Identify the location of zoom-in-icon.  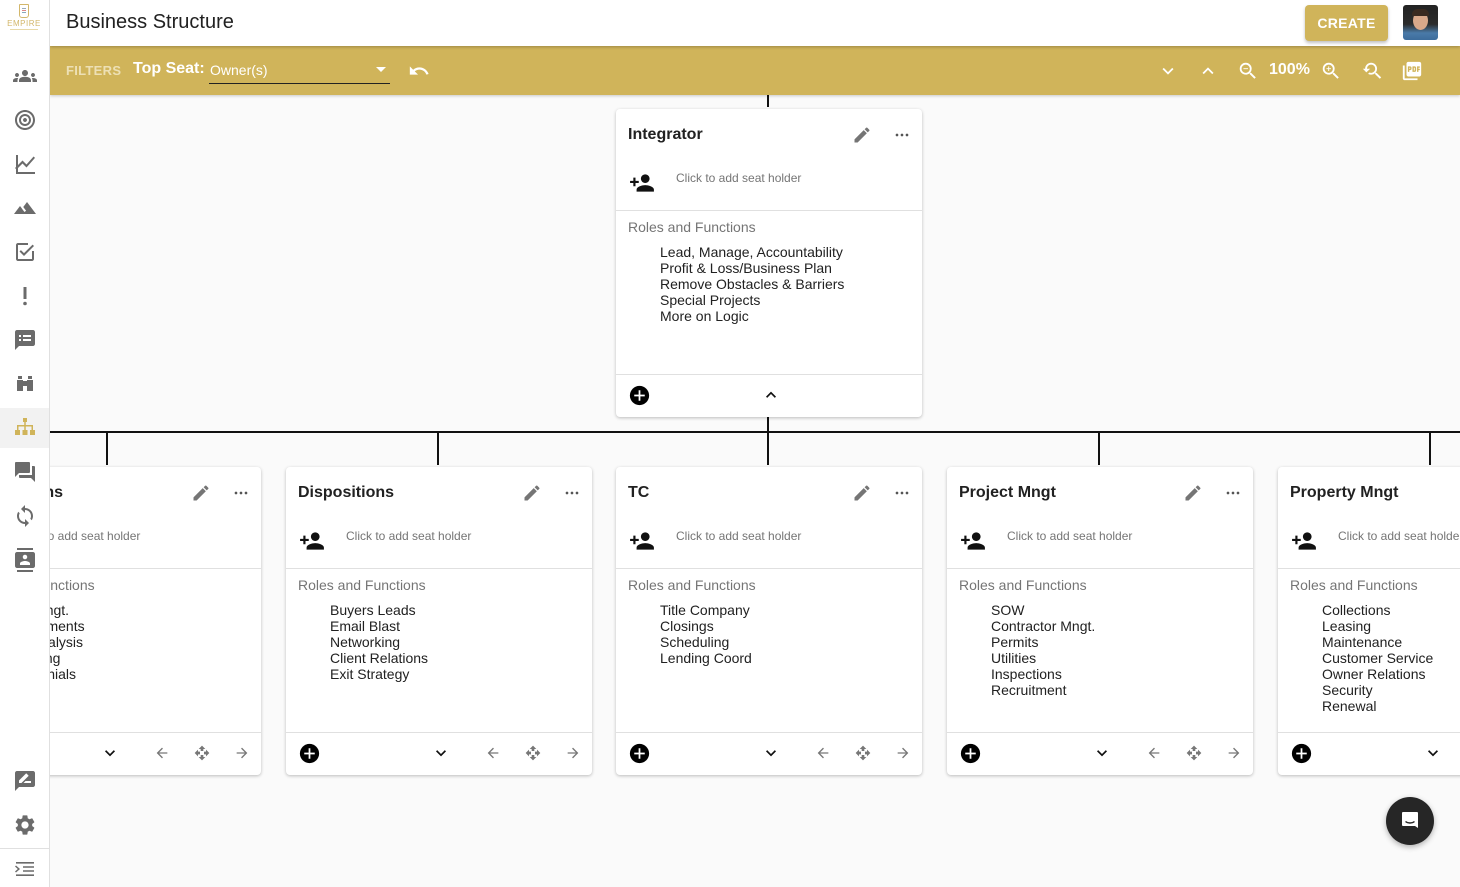
(1330, 70).